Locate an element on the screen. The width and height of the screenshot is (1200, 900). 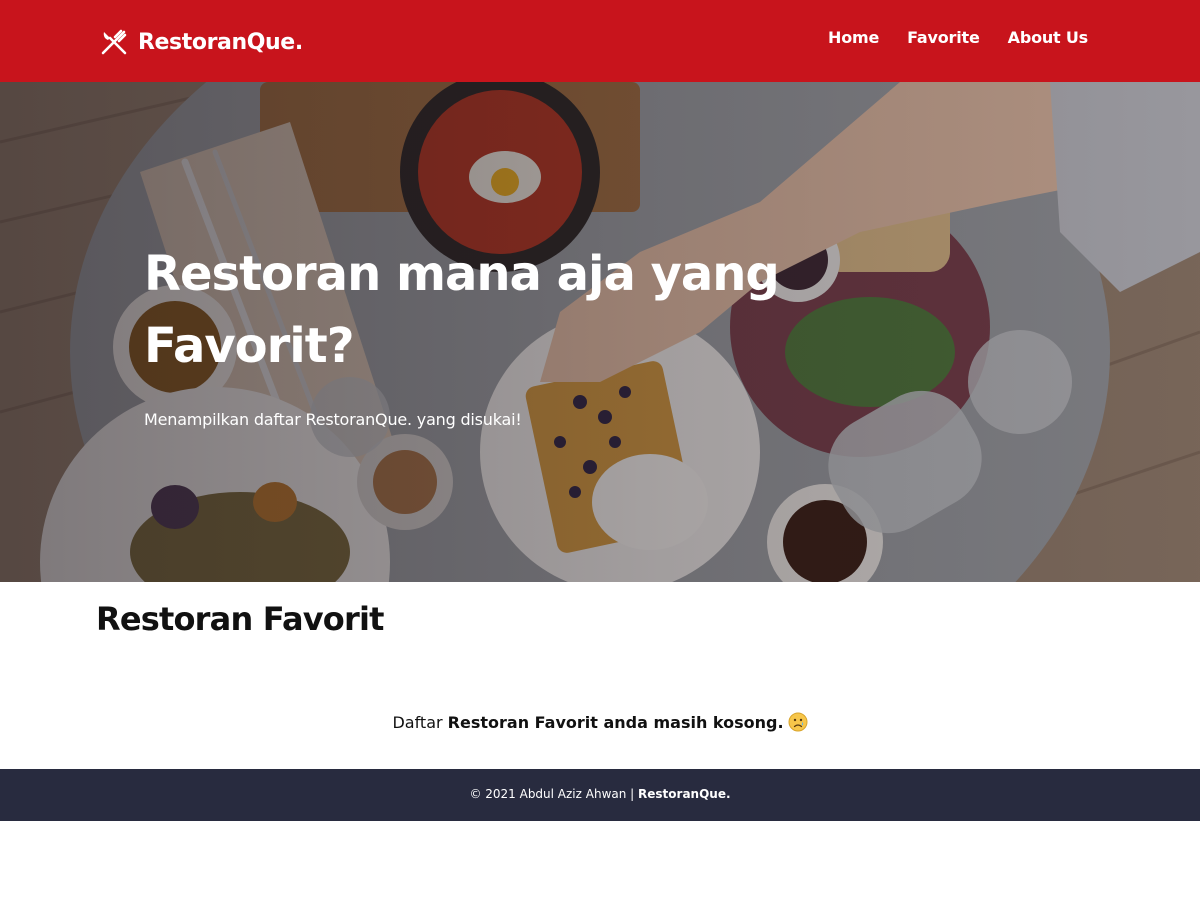
main-nav: Home Favorite About Us is located at coordinates (958, 37).